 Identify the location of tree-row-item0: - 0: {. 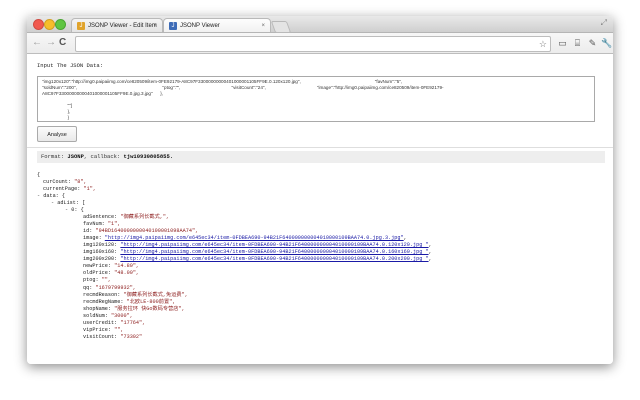
(74, 210).